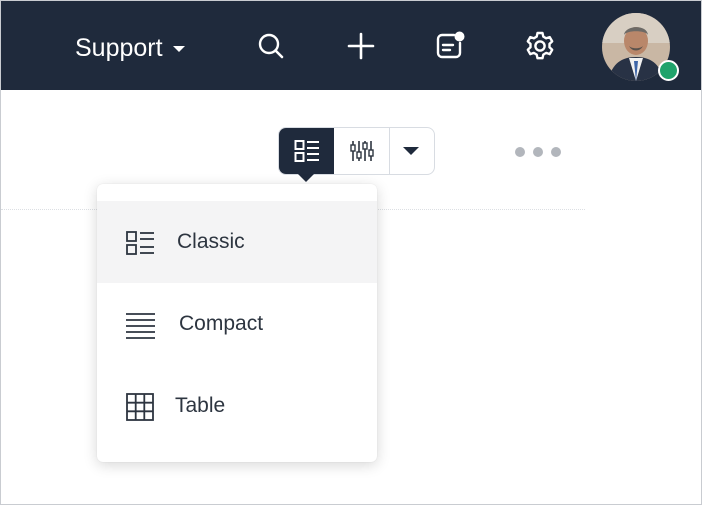 The height and width of the screenshot is (505, 702). What do you see at coordinates (668, 70) in the screenshot?
I see `online-status-badge` at bounding box center [668, 70].